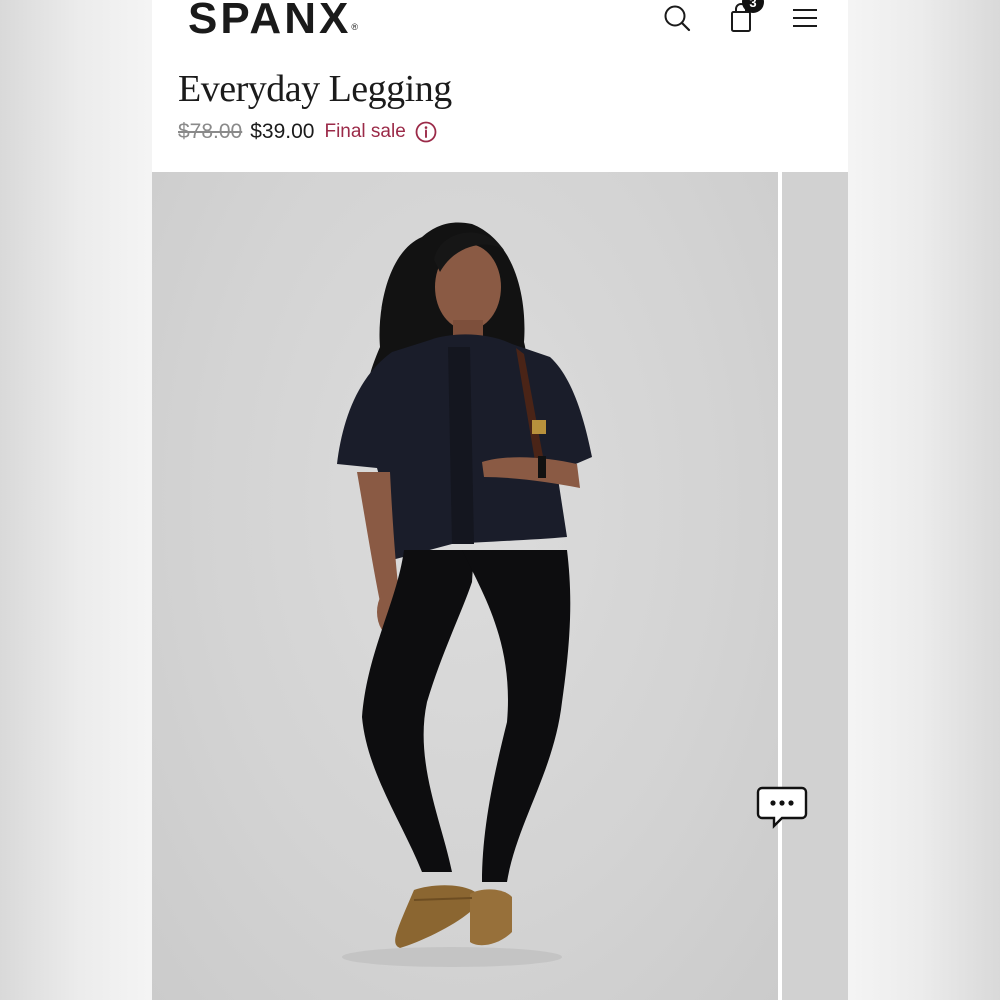 The image size is (1000, 1000). What do you see at coordinates (365, 131) in the screenshot?
I see `final-sale-label: Final sale` at bounding box center [365, 131].